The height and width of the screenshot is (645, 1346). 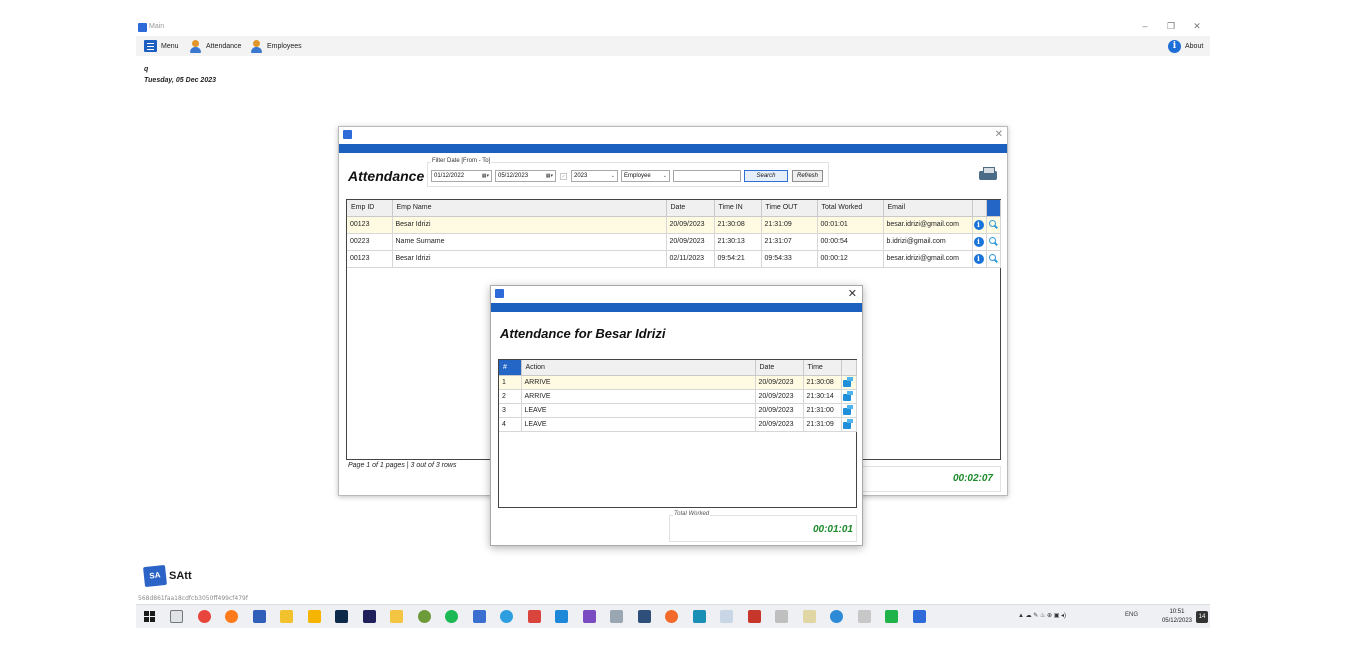 I want to click on chrome-icon, so click(x=204, y=616).